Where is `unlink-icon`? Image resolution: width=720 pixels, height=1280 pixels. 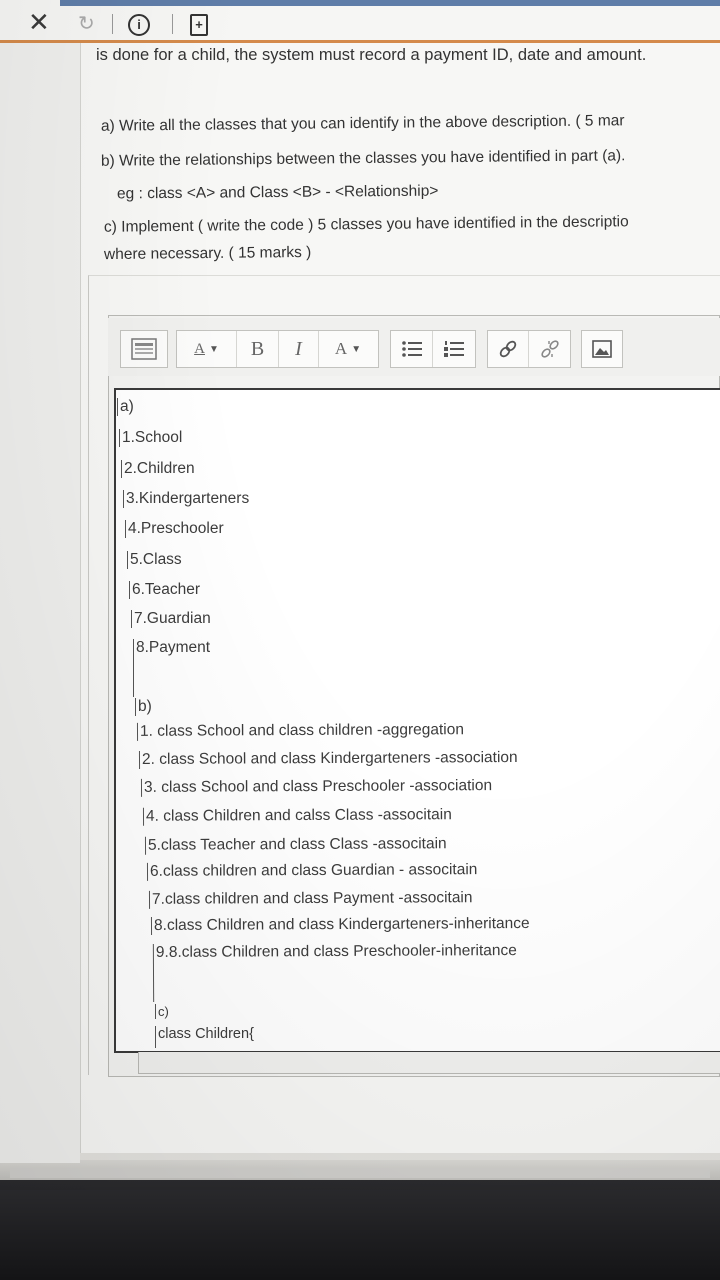
unlink-icon is located at coordinates (549, 349).